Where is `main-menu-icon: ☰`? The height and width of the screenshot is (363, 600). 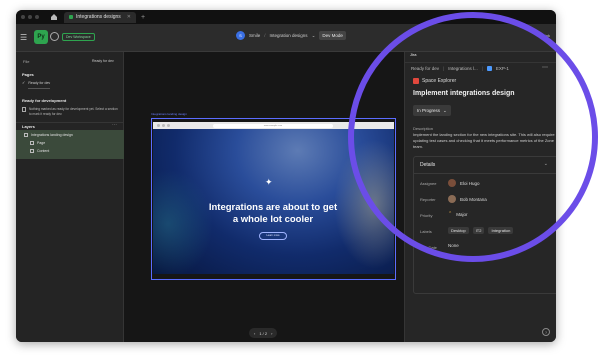 main-menu-icon: ☰ is located at coordinates (23, 37).